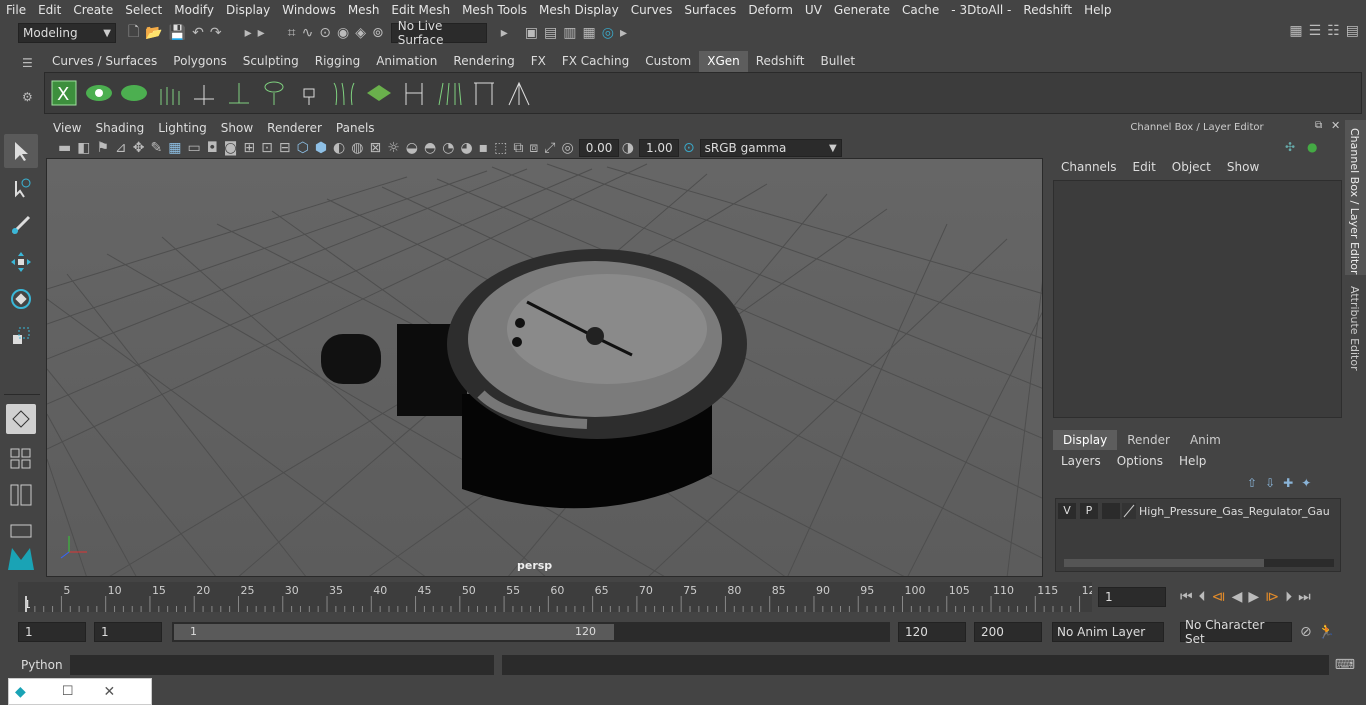 The image size is (1366, 705). Describe the element at coordinates (321, 148) in the screenshot. I see `smooth-shade-icon: ⬢` at that location.